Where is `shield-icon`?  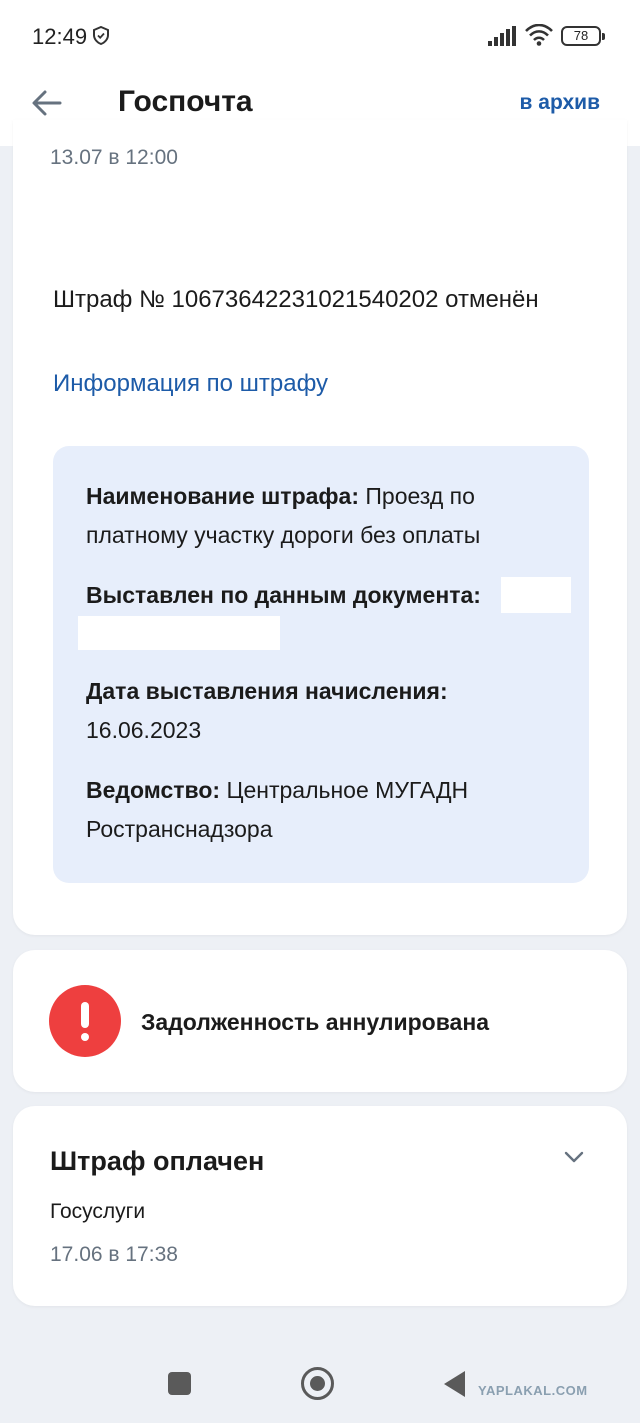
shield-icon is located at coordinates (101, 35).